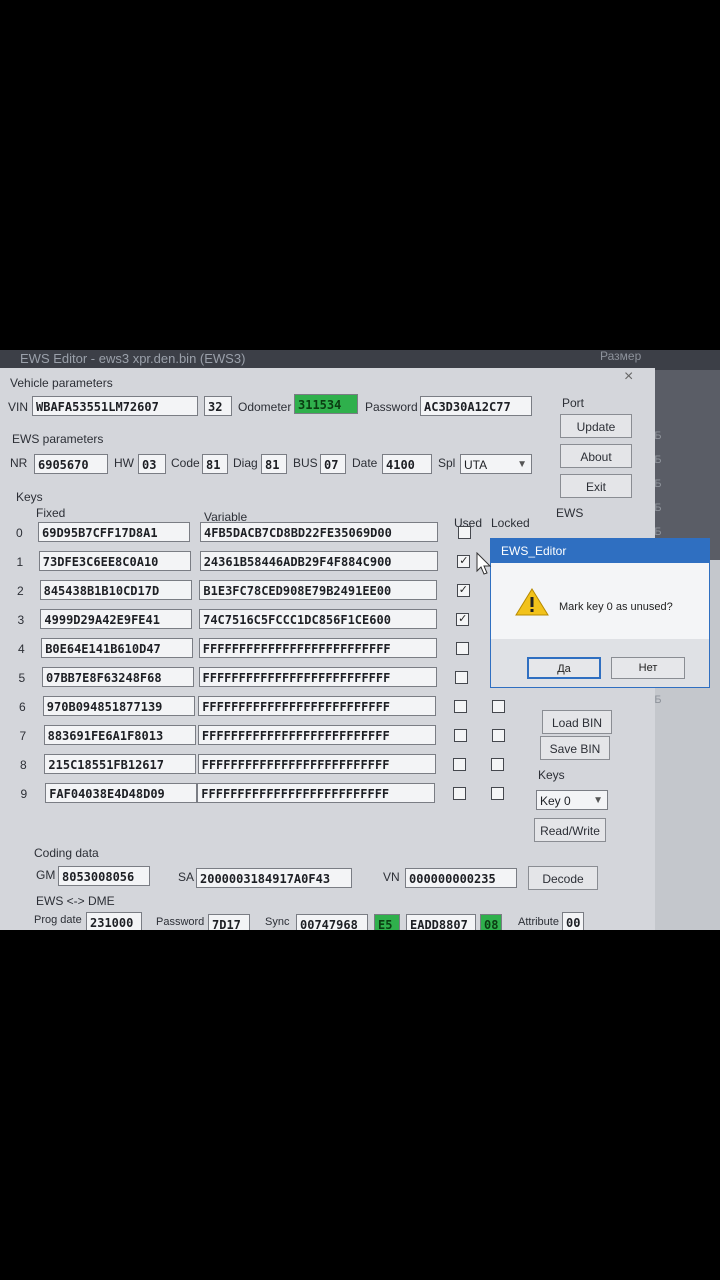 The width and height of the screenshot is (720, 1280). Describe the element at coordinates (573, 921) in the screenshot. I see `attribute-field: 00` at that location.